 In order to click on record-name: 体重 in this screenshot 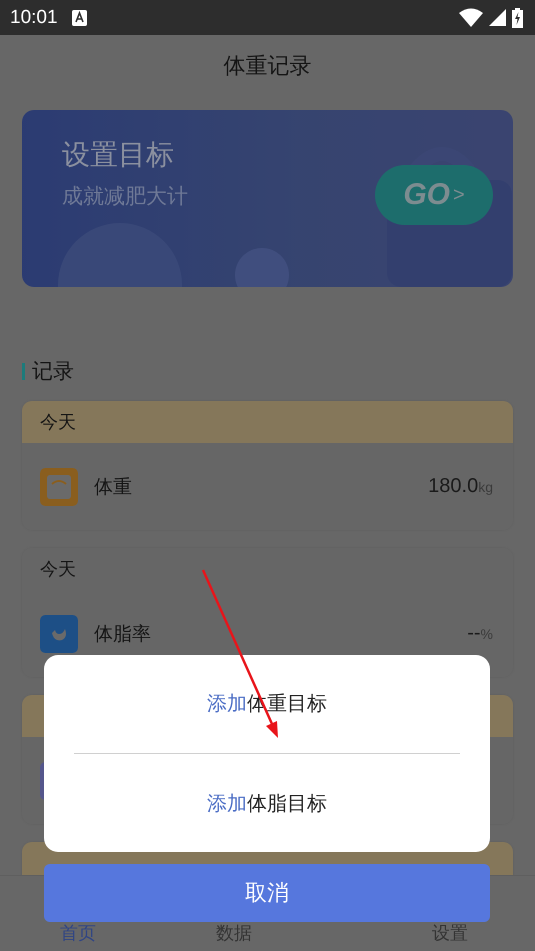, I will do `click(113, 487)`.